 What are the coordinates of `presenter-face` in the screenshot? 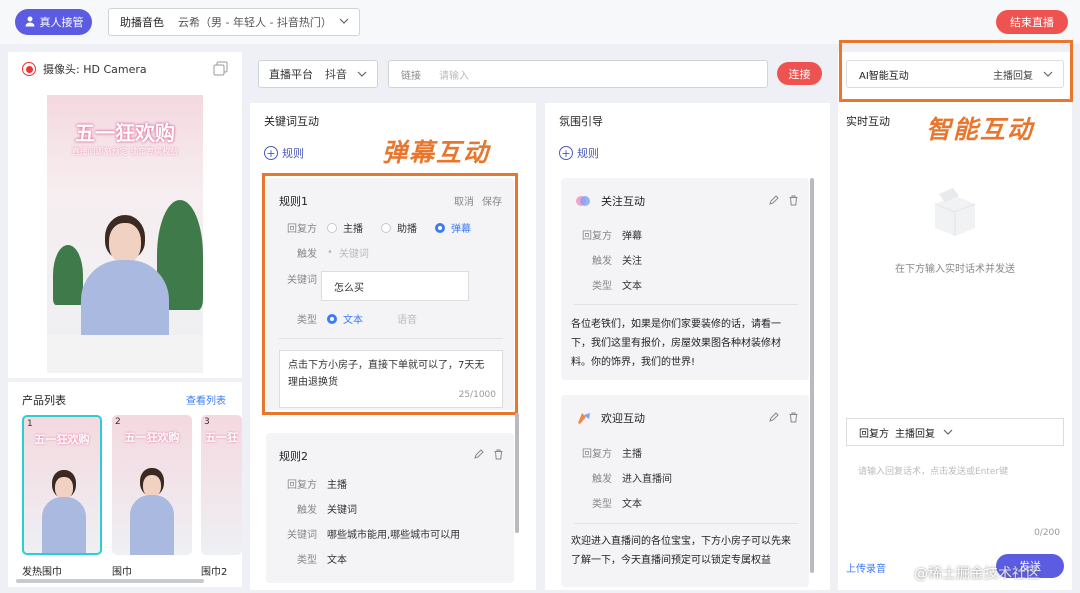 It's located at (125, 243).